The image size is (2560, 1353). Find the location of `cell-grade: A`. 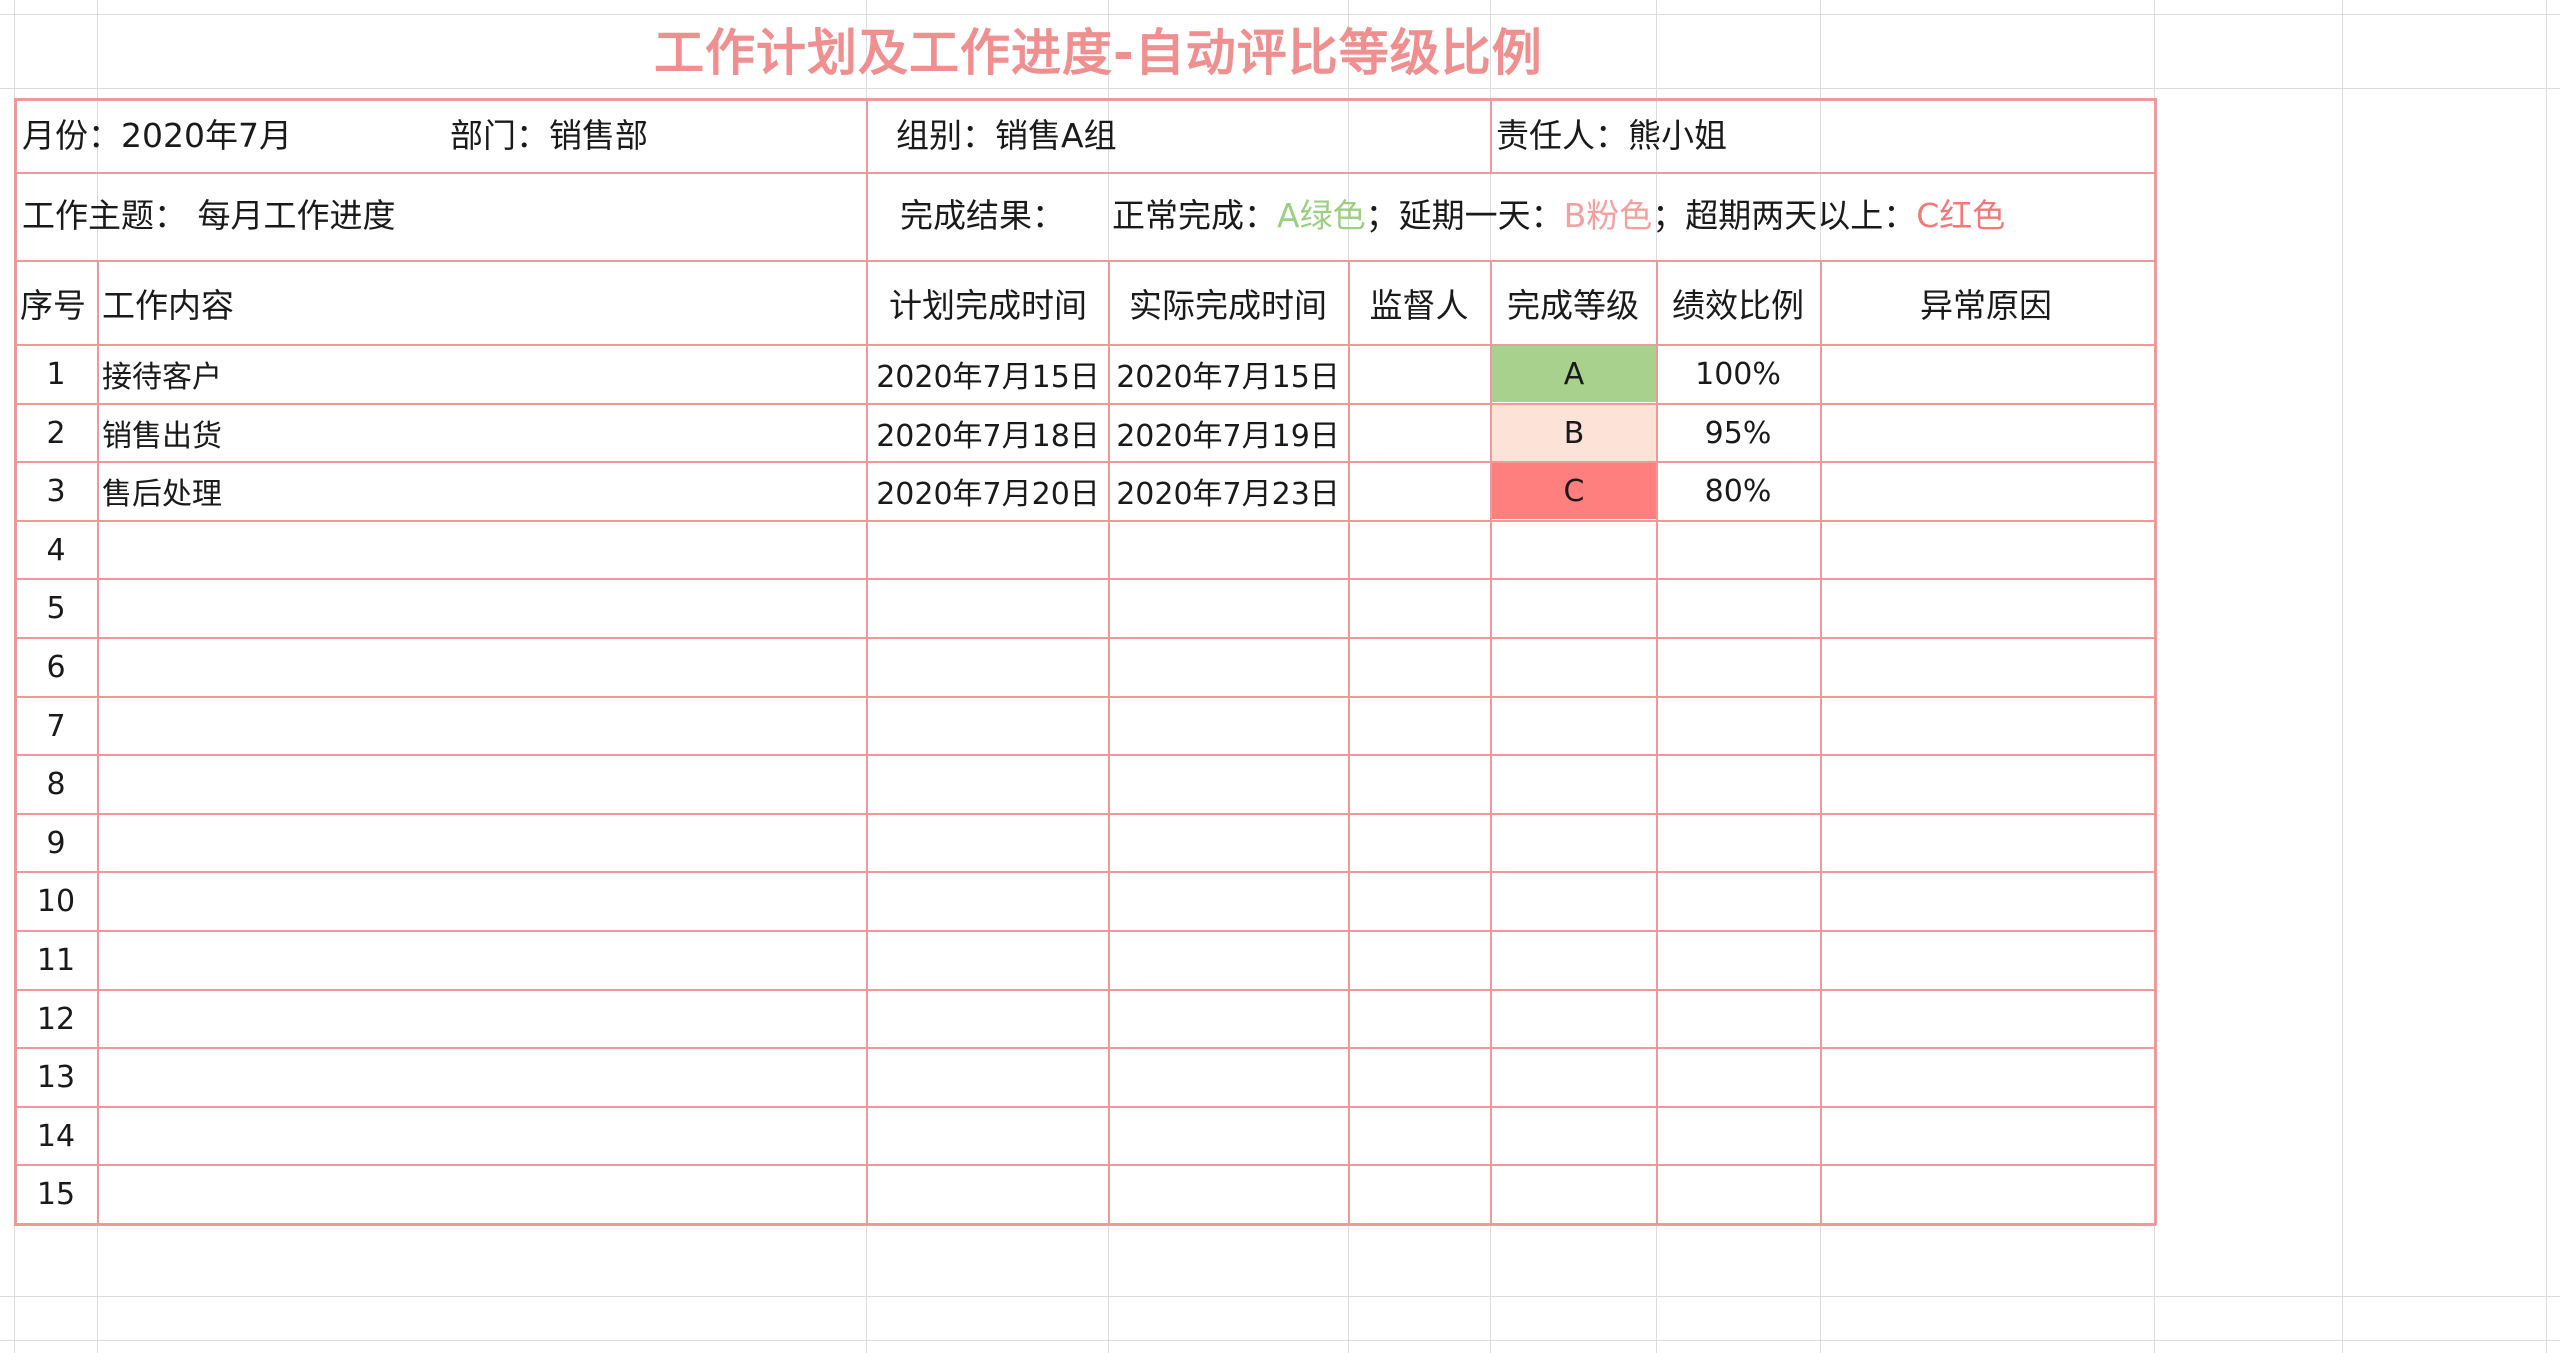

cell-grade: A is located at coordinates (1574, 374).